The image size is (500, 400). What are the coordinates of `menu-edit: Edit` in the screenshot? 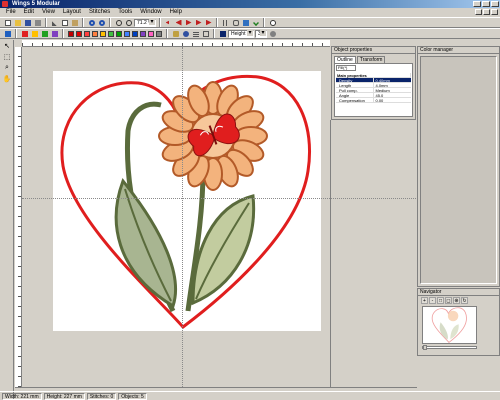 It's located at (29, 12).